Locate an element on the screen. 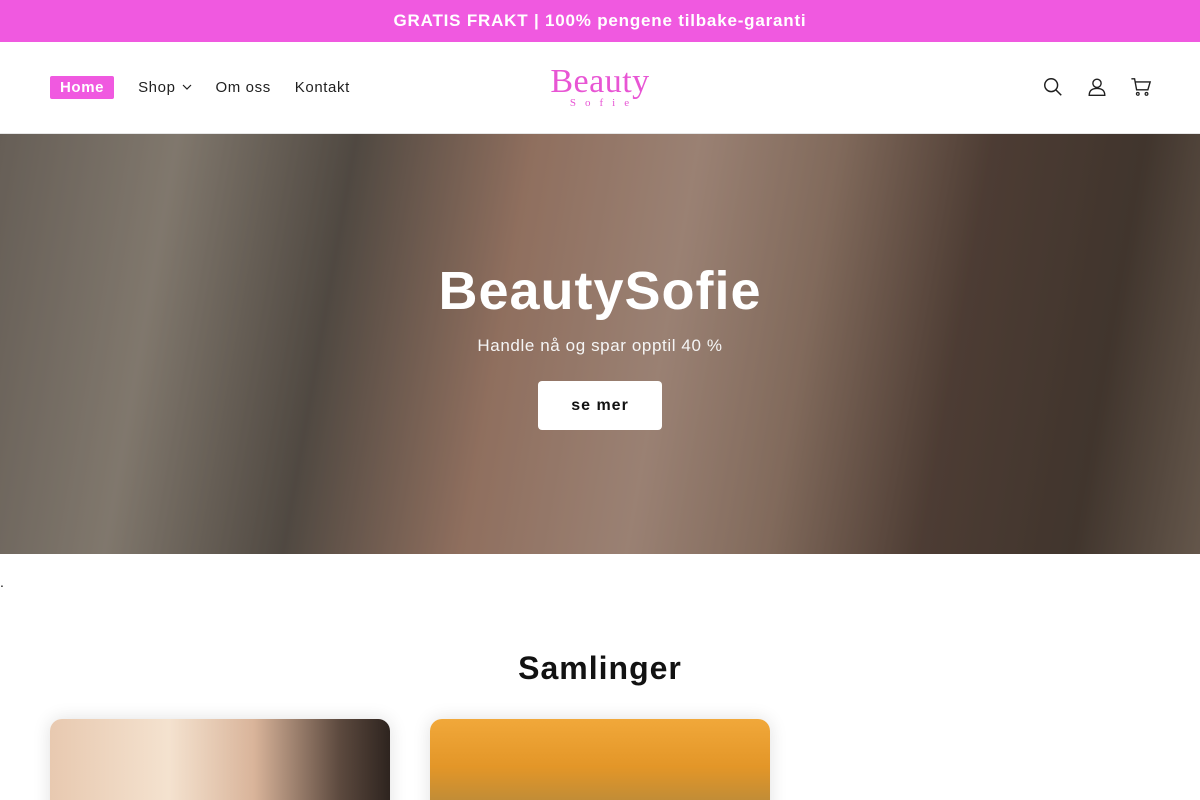 The height and width of the screenshot is (800, 1200). account-button is located at coordinates (1097, 87).